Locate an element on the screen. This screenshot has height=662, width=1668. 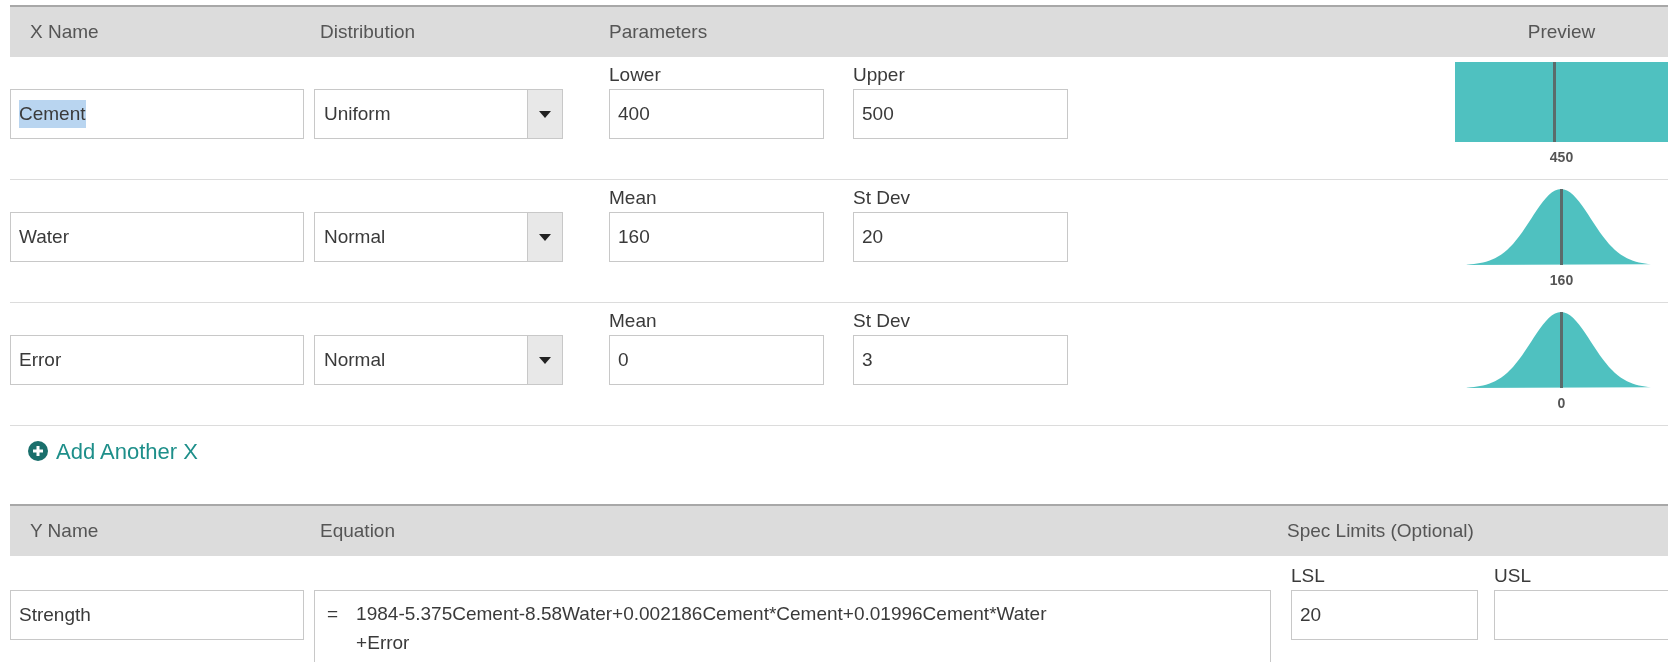
input-field: Cement is located at coordinates (157, 114).